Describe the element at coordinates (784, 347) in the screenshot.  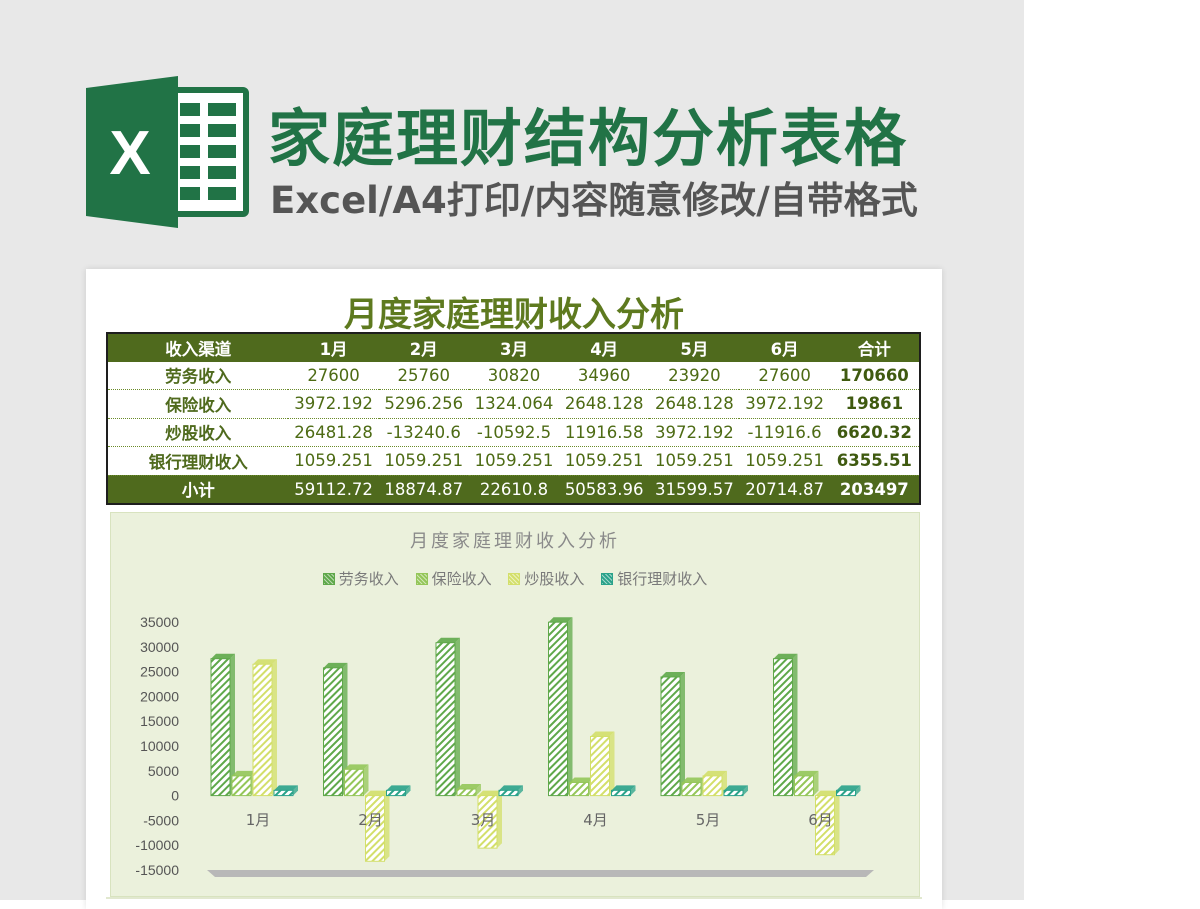
I see `column-header: 6月` at that location.